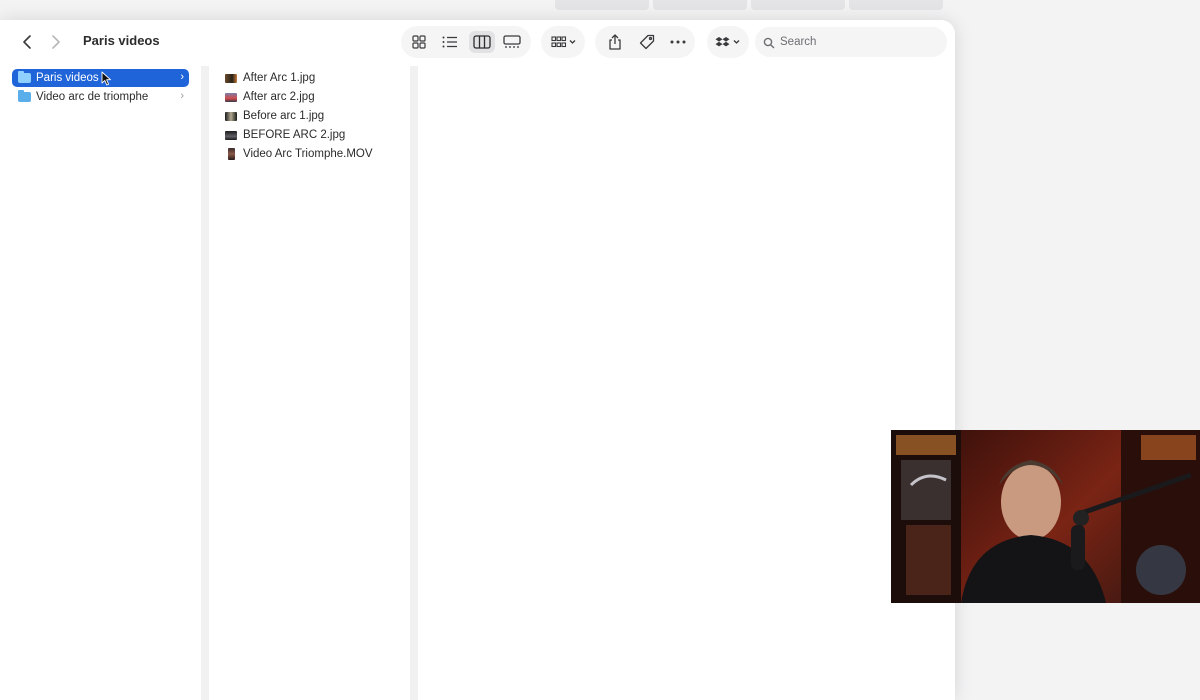  What do you see at coordinates (647, 42) in the screenshot?
I see `tag-icon` at bounding box center [647, 42].